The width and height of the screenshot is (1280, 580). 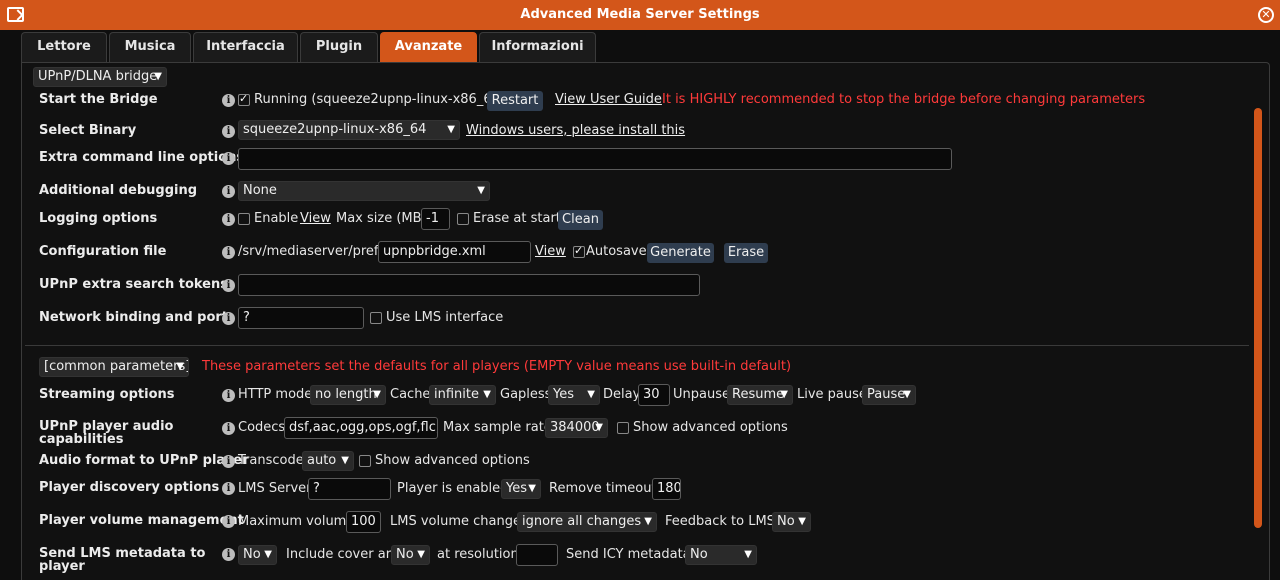 What do you see at coordinates (410, 394) in the screenshot?
I see `cache-label: Cache` at bounding box center [410, 394].